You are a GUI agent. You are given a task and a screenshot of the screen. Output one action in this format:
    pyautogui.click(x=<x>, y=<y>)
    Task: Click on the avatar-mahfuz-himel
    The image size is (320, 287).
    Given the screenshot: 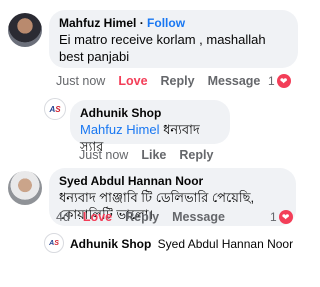 What is the action you would take?
    pyautogui.click(x=25, y=30)
    